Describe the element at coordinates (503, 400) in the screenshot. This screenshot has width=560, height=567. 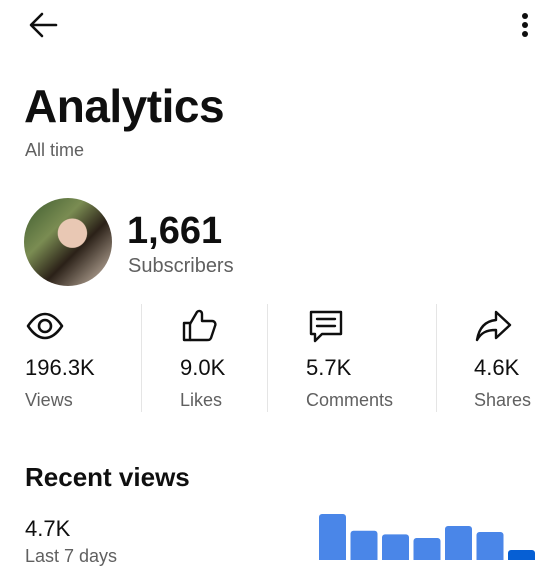
I see `stat-label: Shares` at that location.